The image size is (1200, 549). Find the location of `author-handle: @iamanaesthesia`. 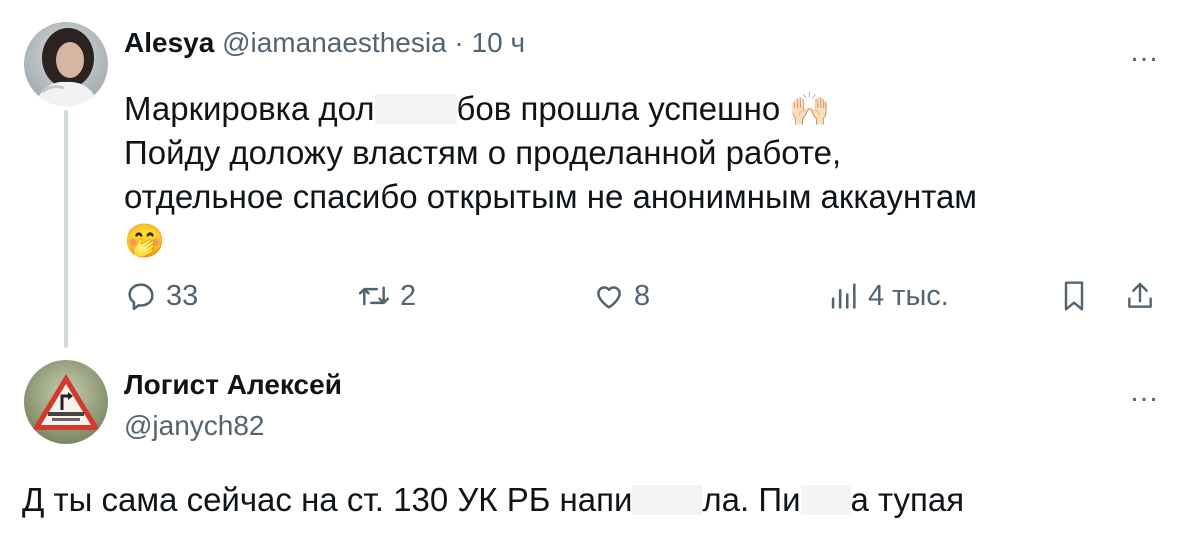

author-handle: @iamanaesthesia is located at coordinates (334, 42).